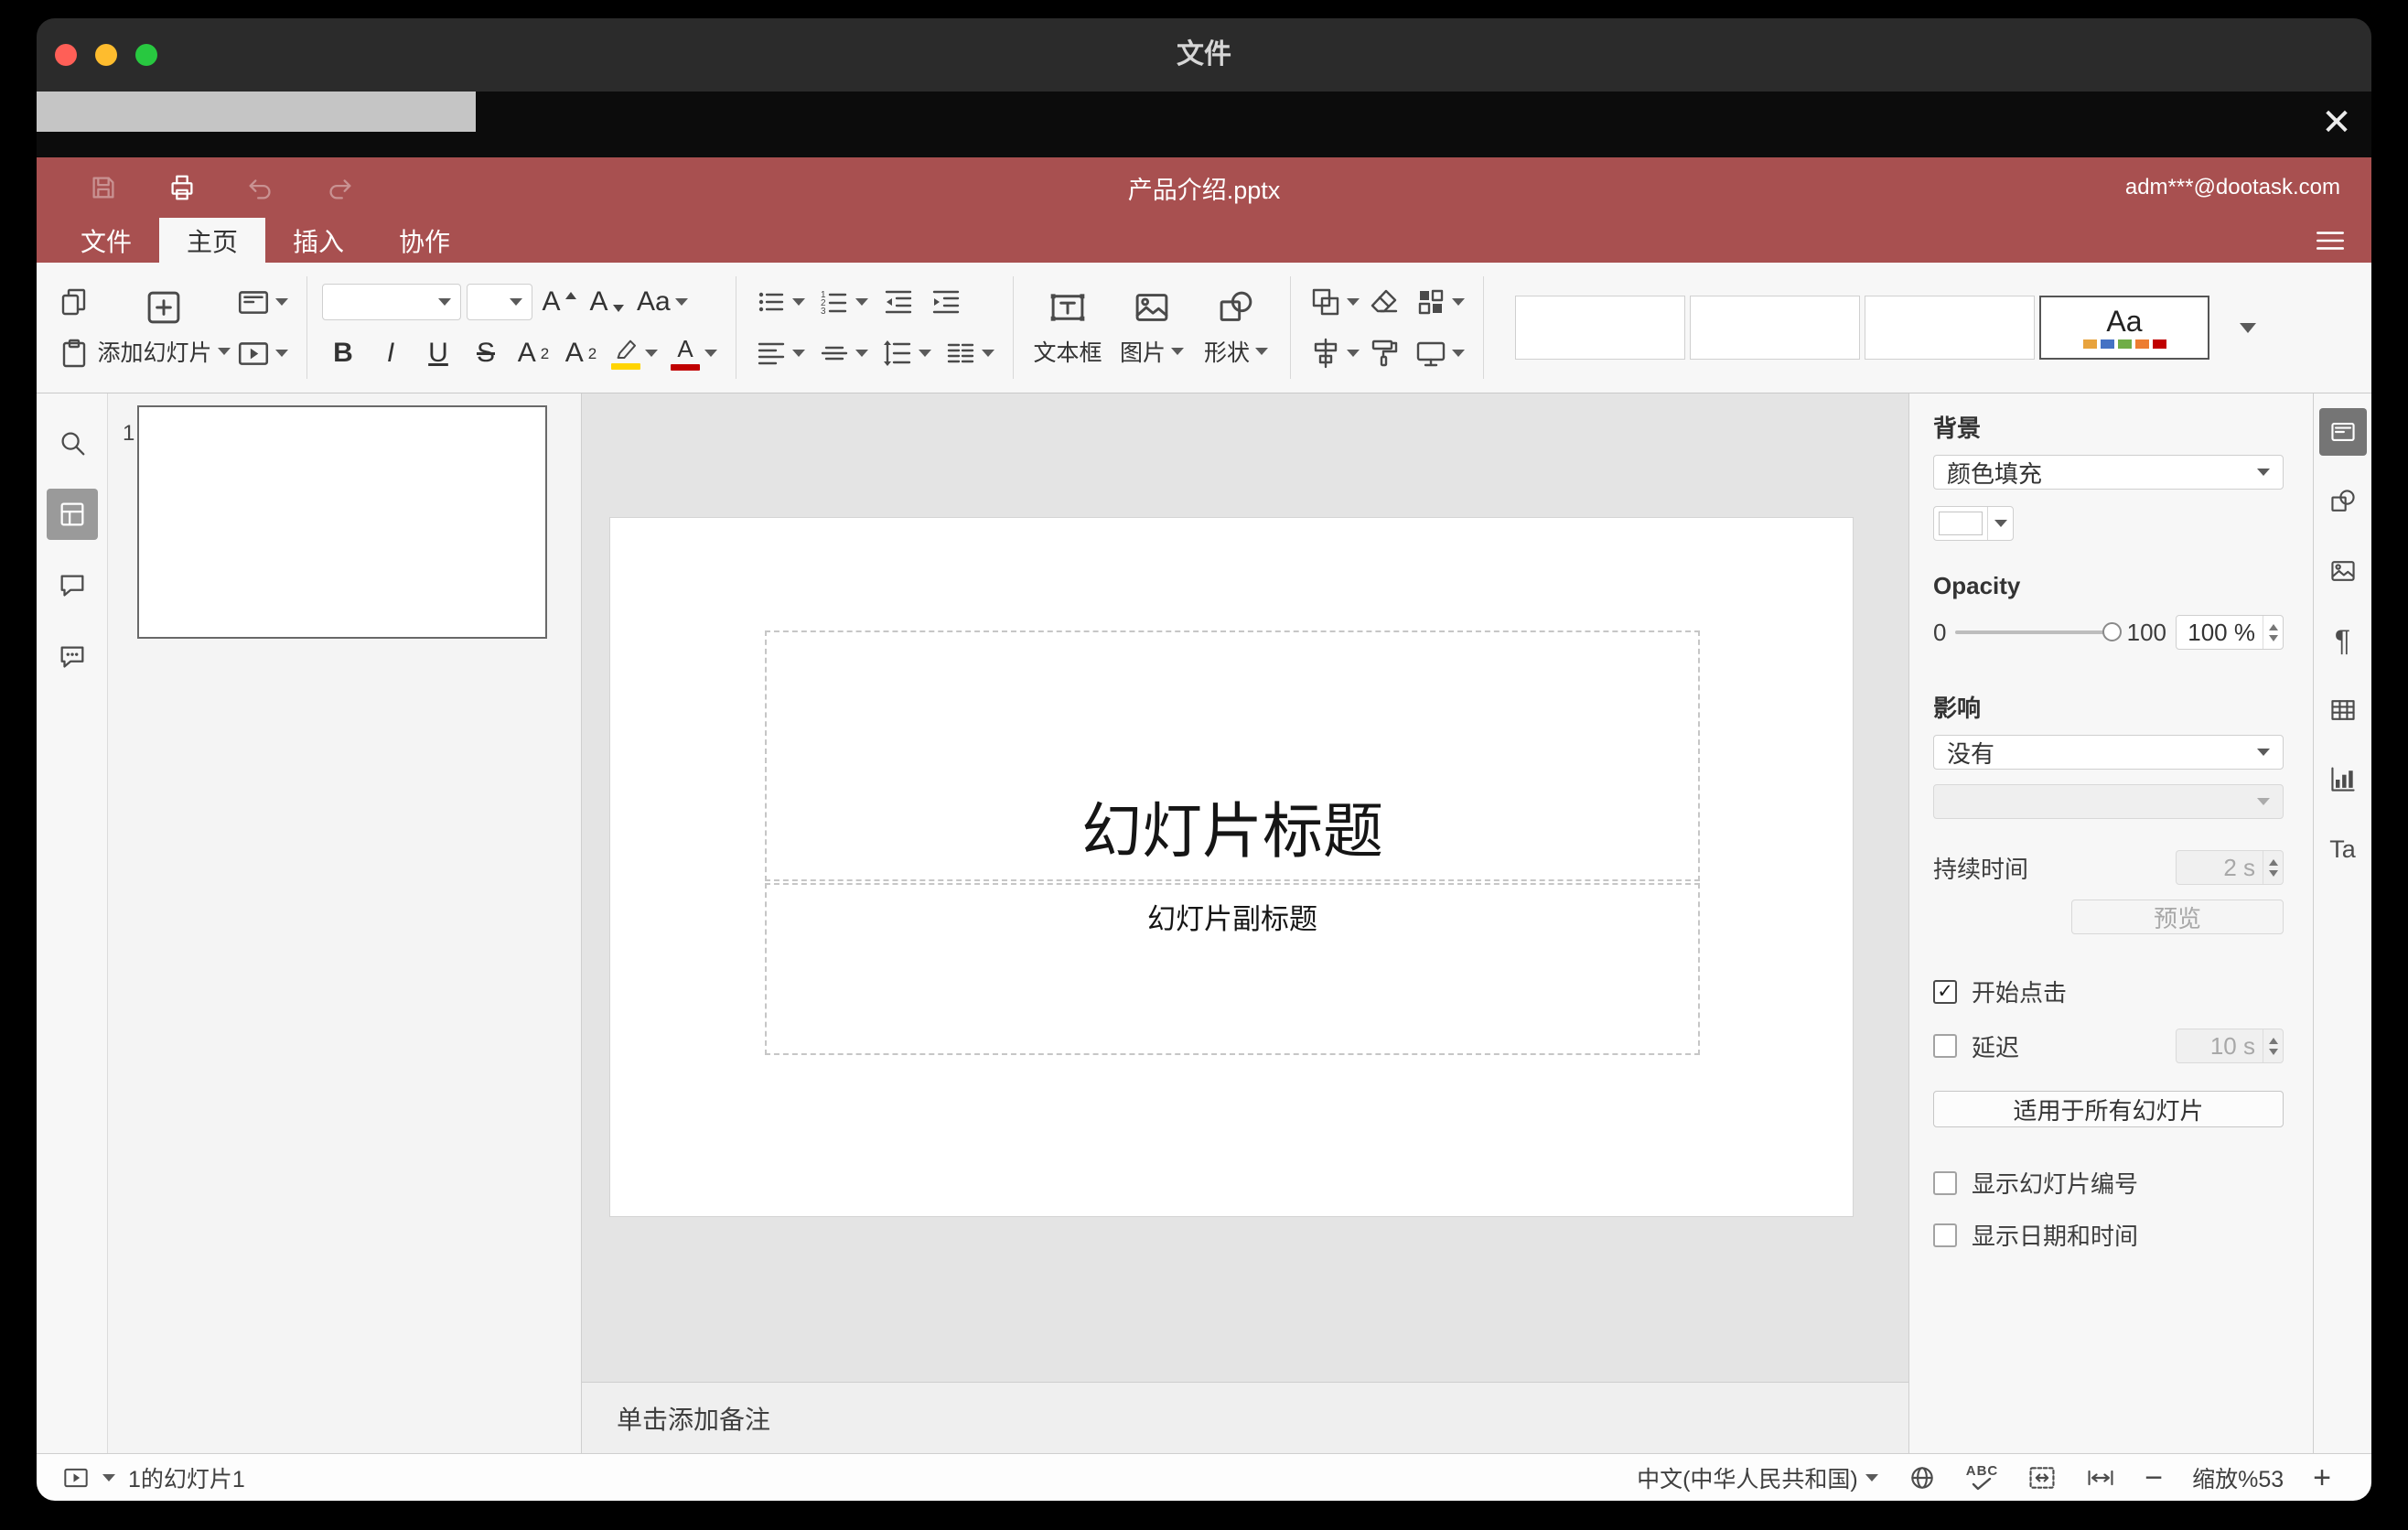  I want to click on theme-option-selected: Aa, so click(2124, 328).